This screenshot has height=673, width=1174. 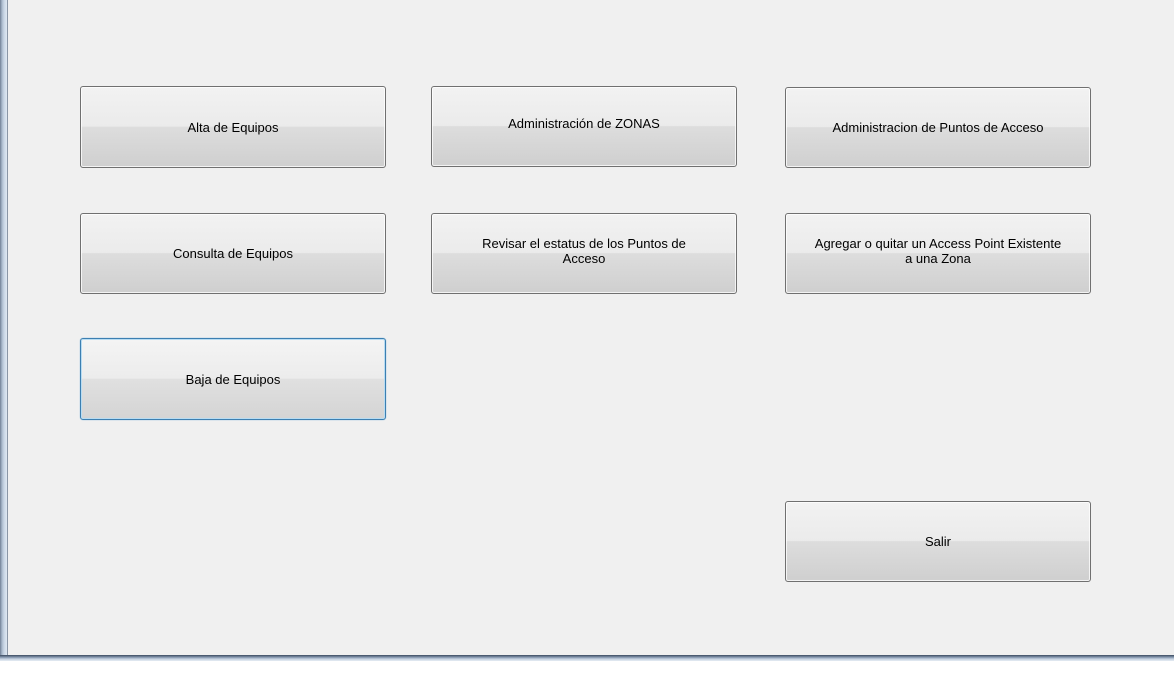 I want to click on baja-equipos-button: Baja de Equipos, so click(x=233, y=379).